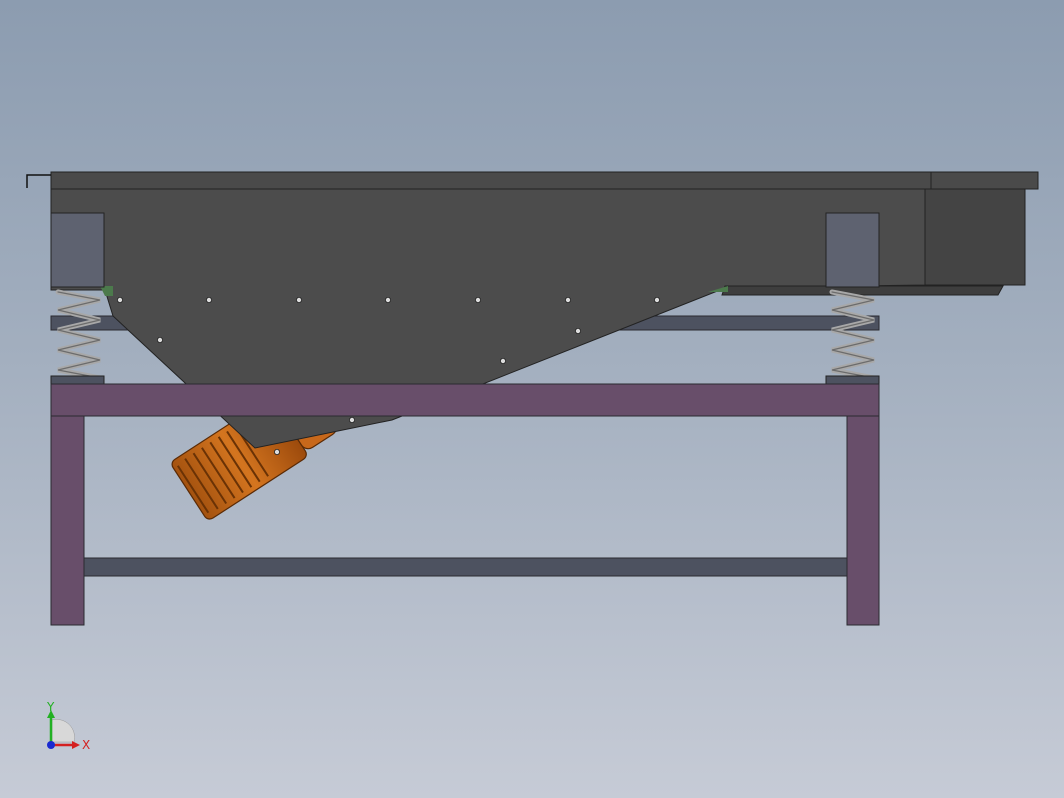  I want to click on frame-left-leg, so click(67, 520).